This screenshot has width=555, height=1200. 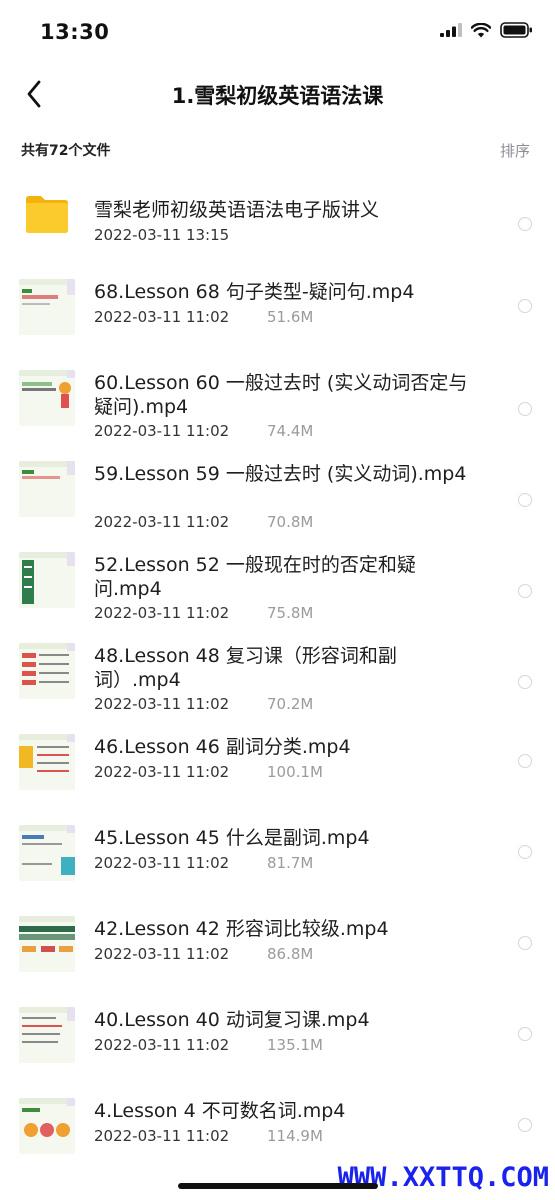 I want to click on file-size: 51.6M, so click(x=290, y=317).